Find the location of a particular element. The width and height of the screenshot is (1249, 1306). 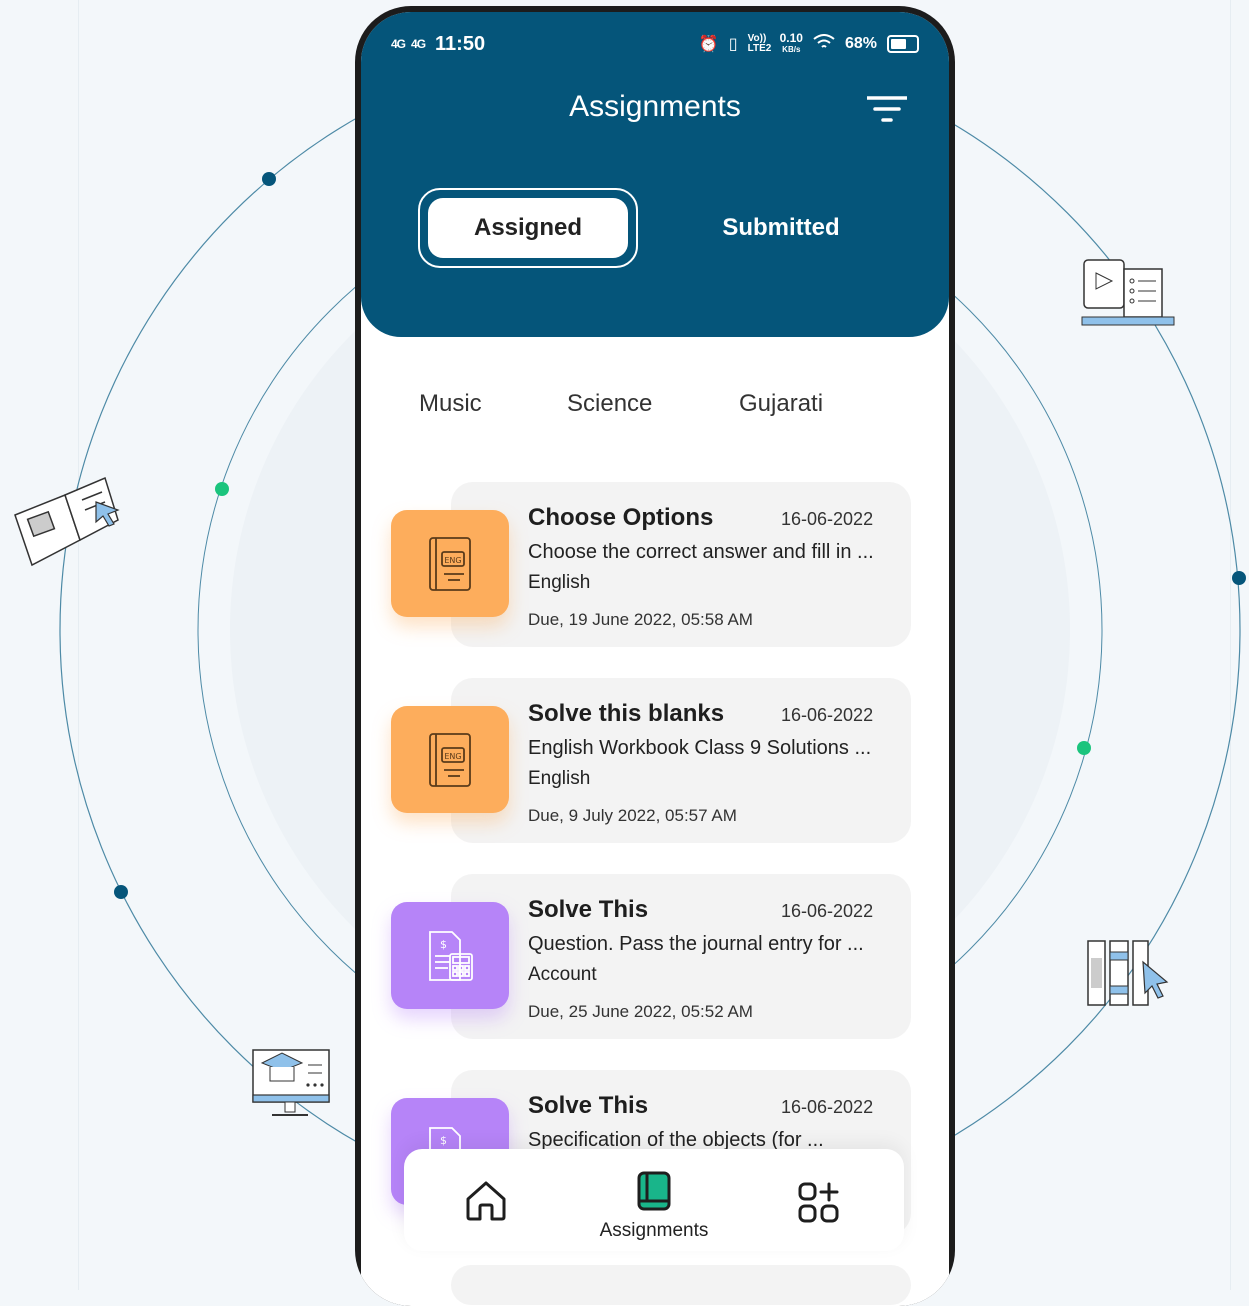

battery-icon is located at coordinates (903, 44).